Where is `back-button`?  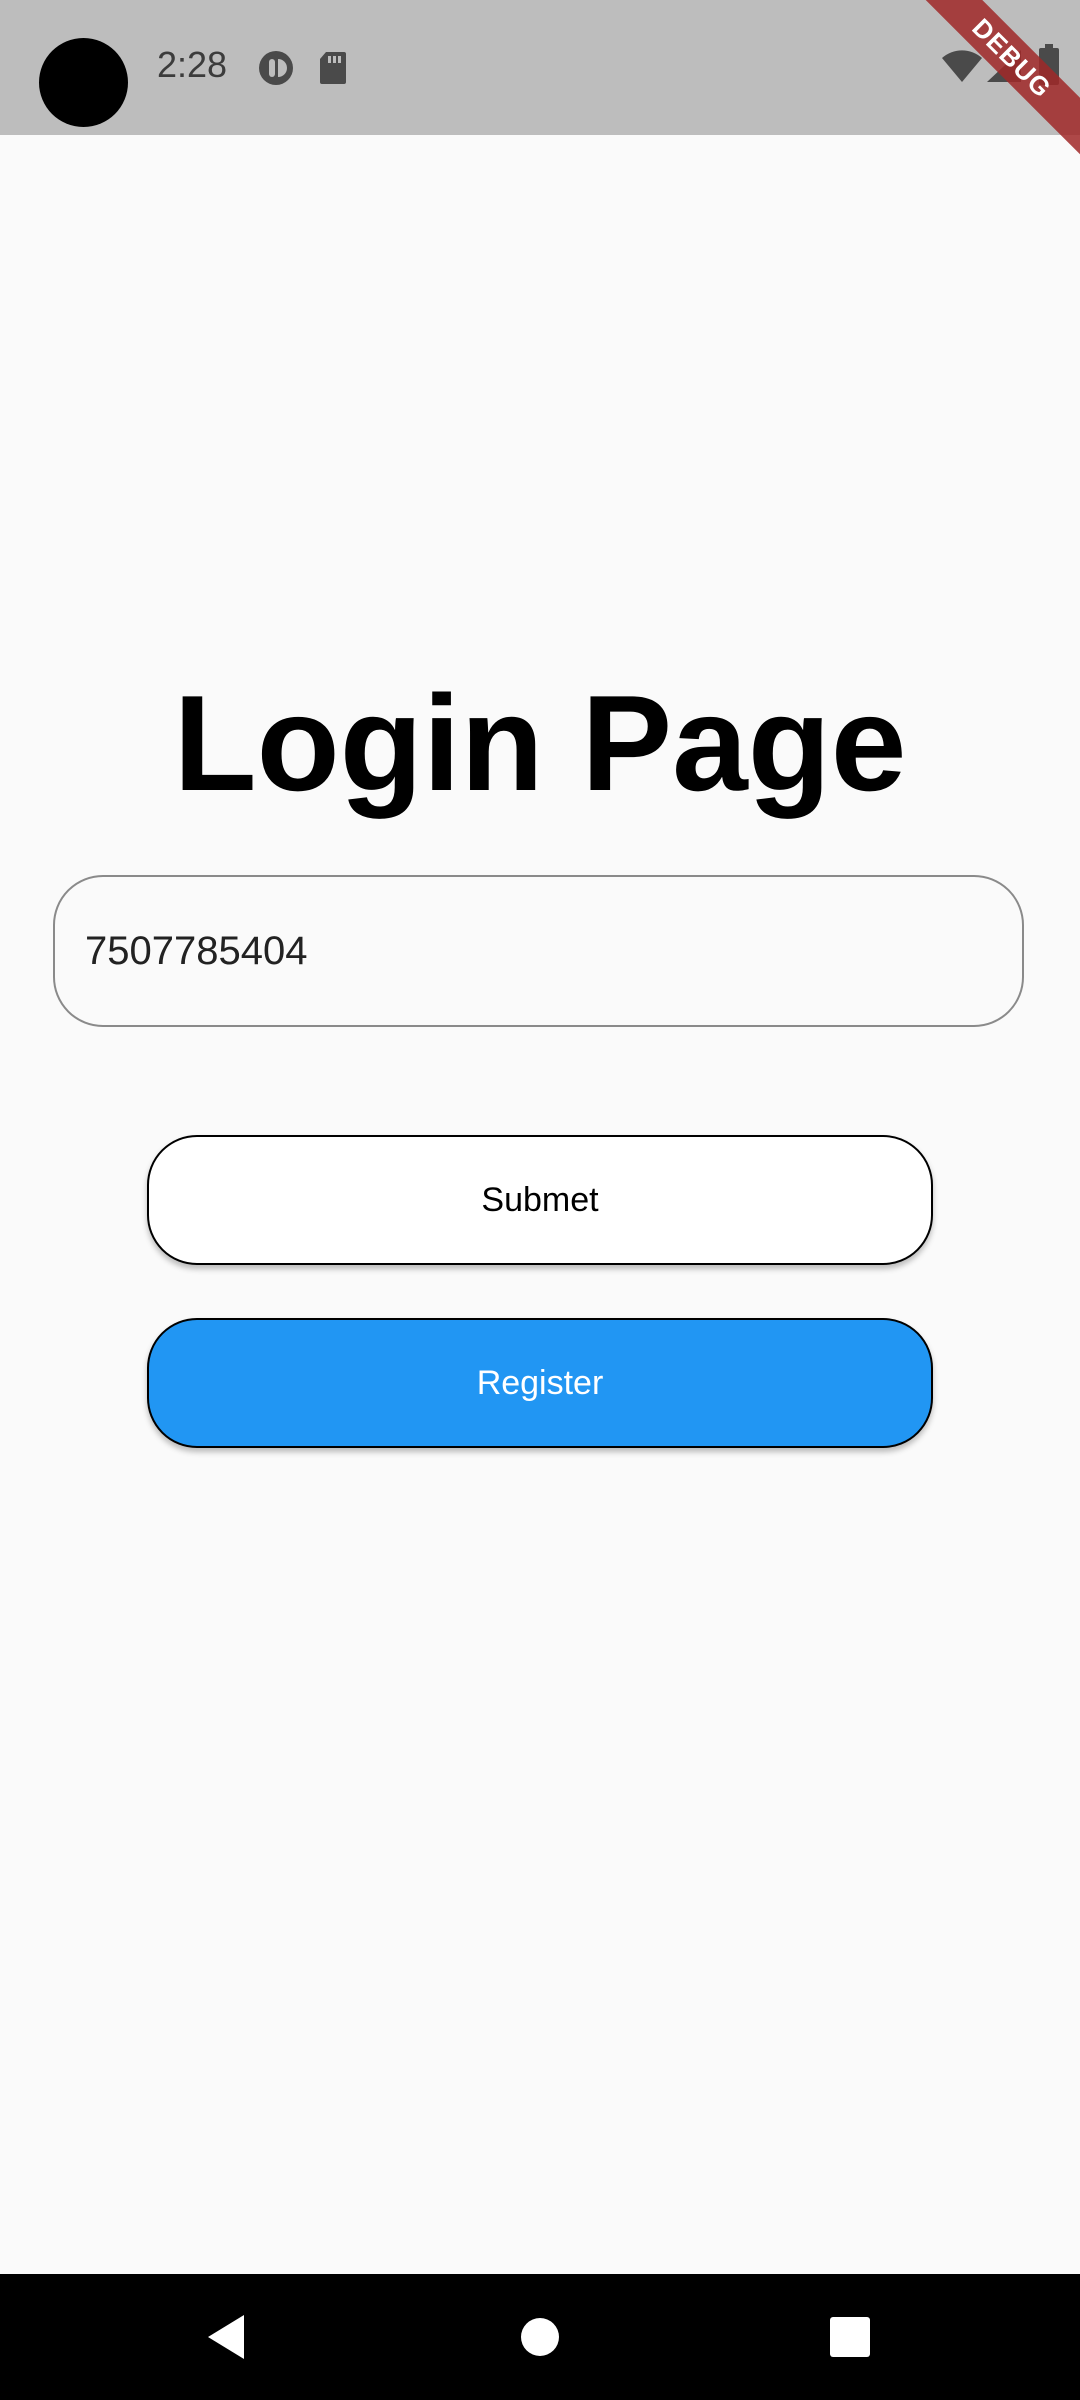 back-button is located at coordinates (226, 2337).